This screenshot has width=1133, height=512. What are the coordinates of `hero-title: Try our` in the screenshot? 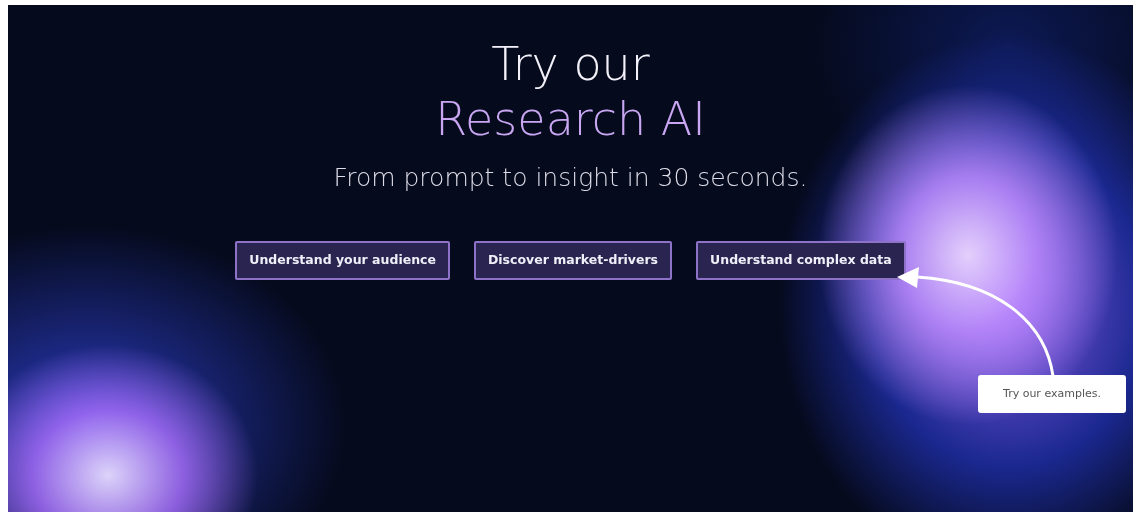 It's located at (570, 65).